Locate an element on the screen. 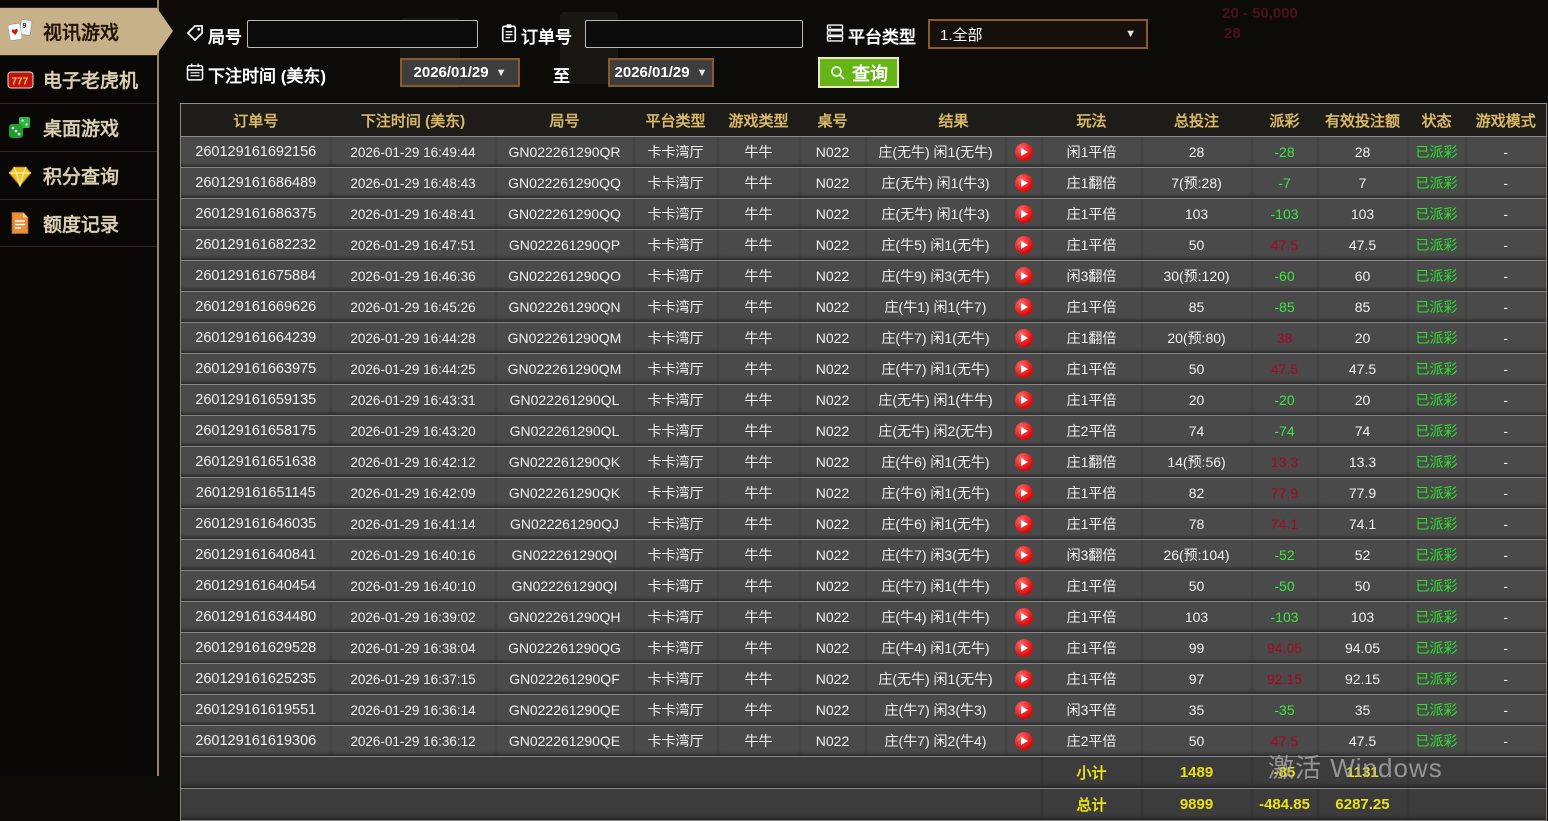 The height and width of the screenshot is (821, 1548). bet-time-cell: 2026-01-29 16:49:44 is located at coordinates (413, 152).